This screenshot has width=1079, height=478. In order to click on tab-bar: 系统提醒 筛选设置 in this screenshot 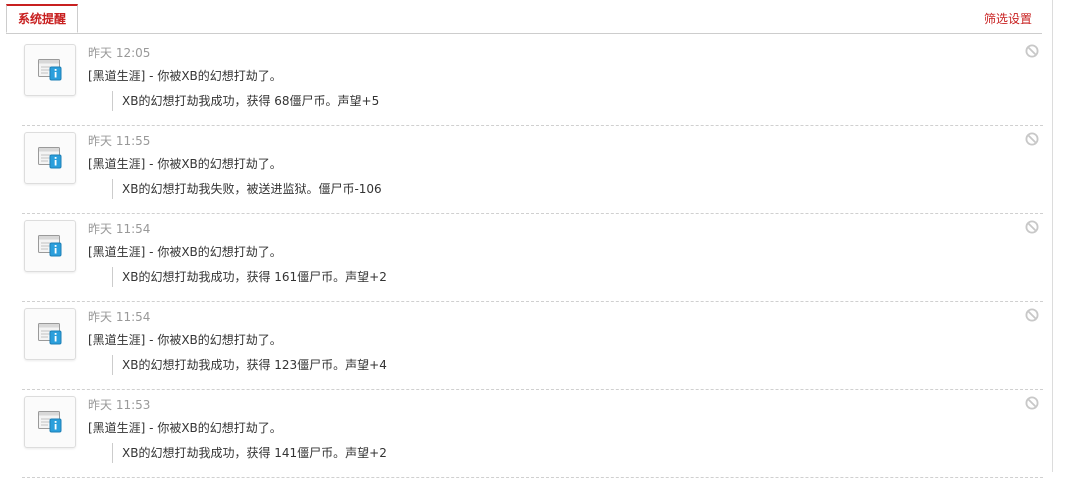, I will do `click(524, 19)`.